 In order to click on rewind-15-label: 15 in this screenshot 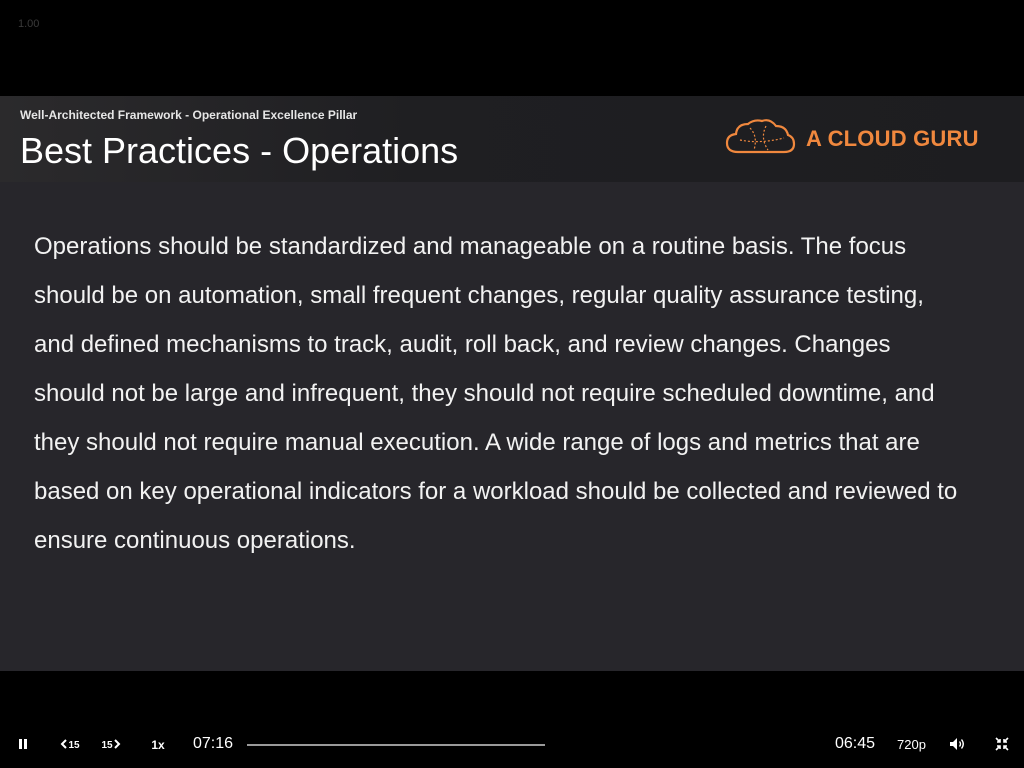, I will do `click(74, 745)`.